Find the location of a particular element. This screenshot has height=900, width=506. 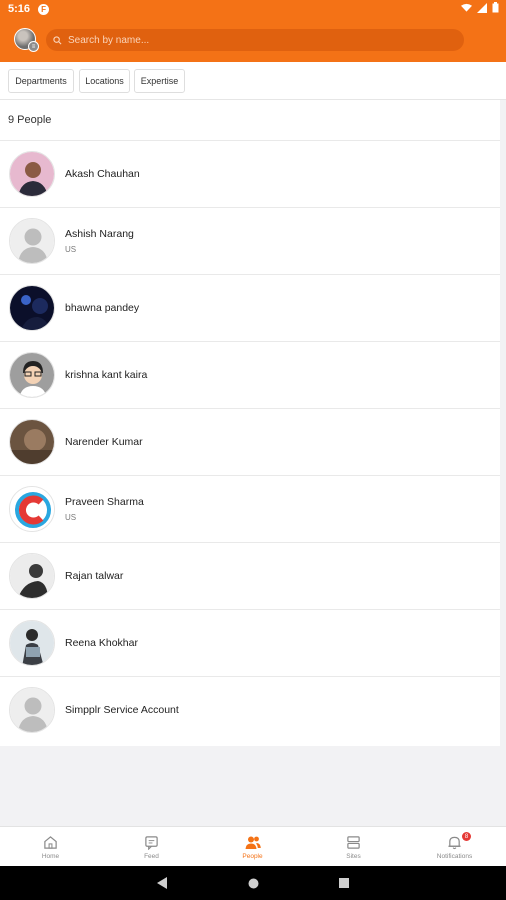

recents-icon is located at coordinates (344, 883).